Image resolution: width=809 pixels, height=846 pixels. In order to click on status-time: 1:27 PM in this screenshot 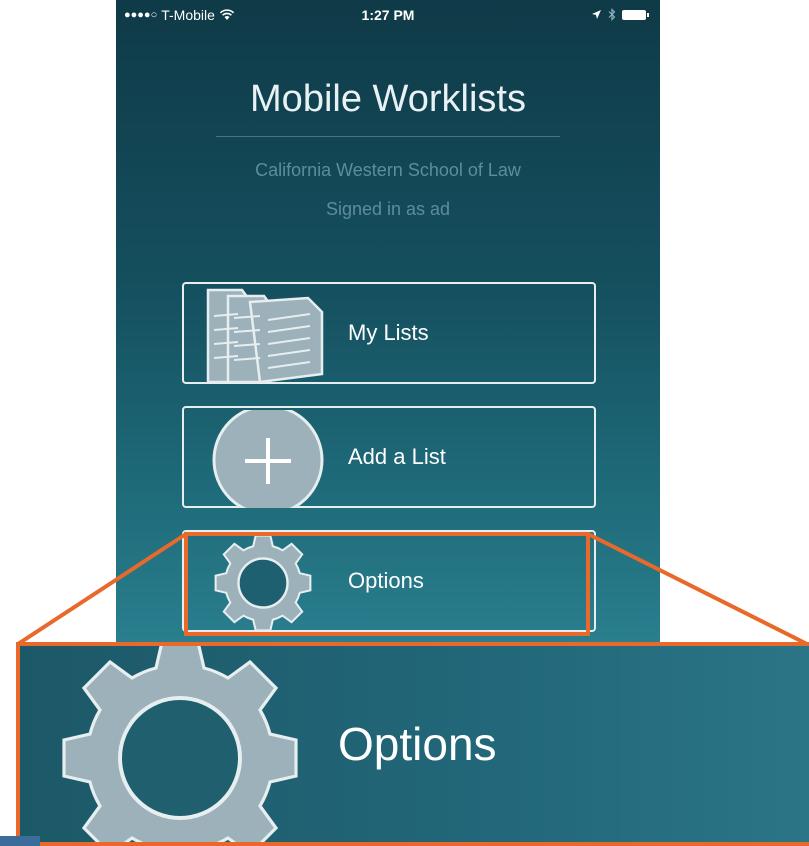, I will do `click(388, 15)`.